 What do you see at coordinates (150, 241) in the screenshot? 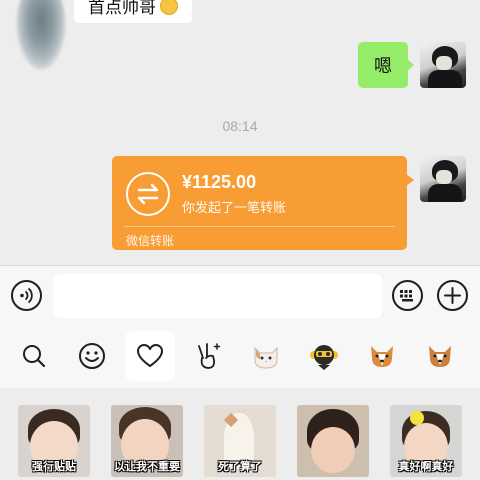
I see `transfer-footer: 微信转账` at bounding box center [150, 241].